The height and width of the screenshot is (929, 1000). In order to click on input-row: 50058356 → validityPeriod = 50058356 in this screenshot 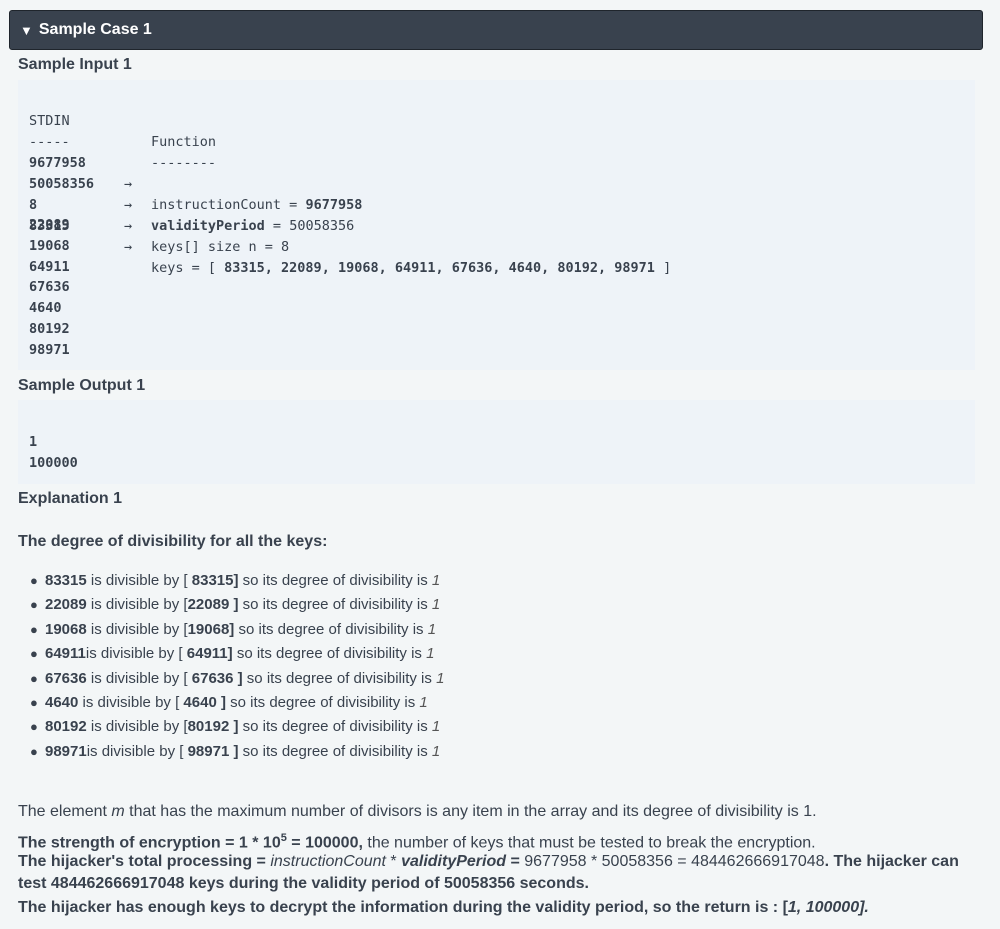, I will do `click(192, 205)`.